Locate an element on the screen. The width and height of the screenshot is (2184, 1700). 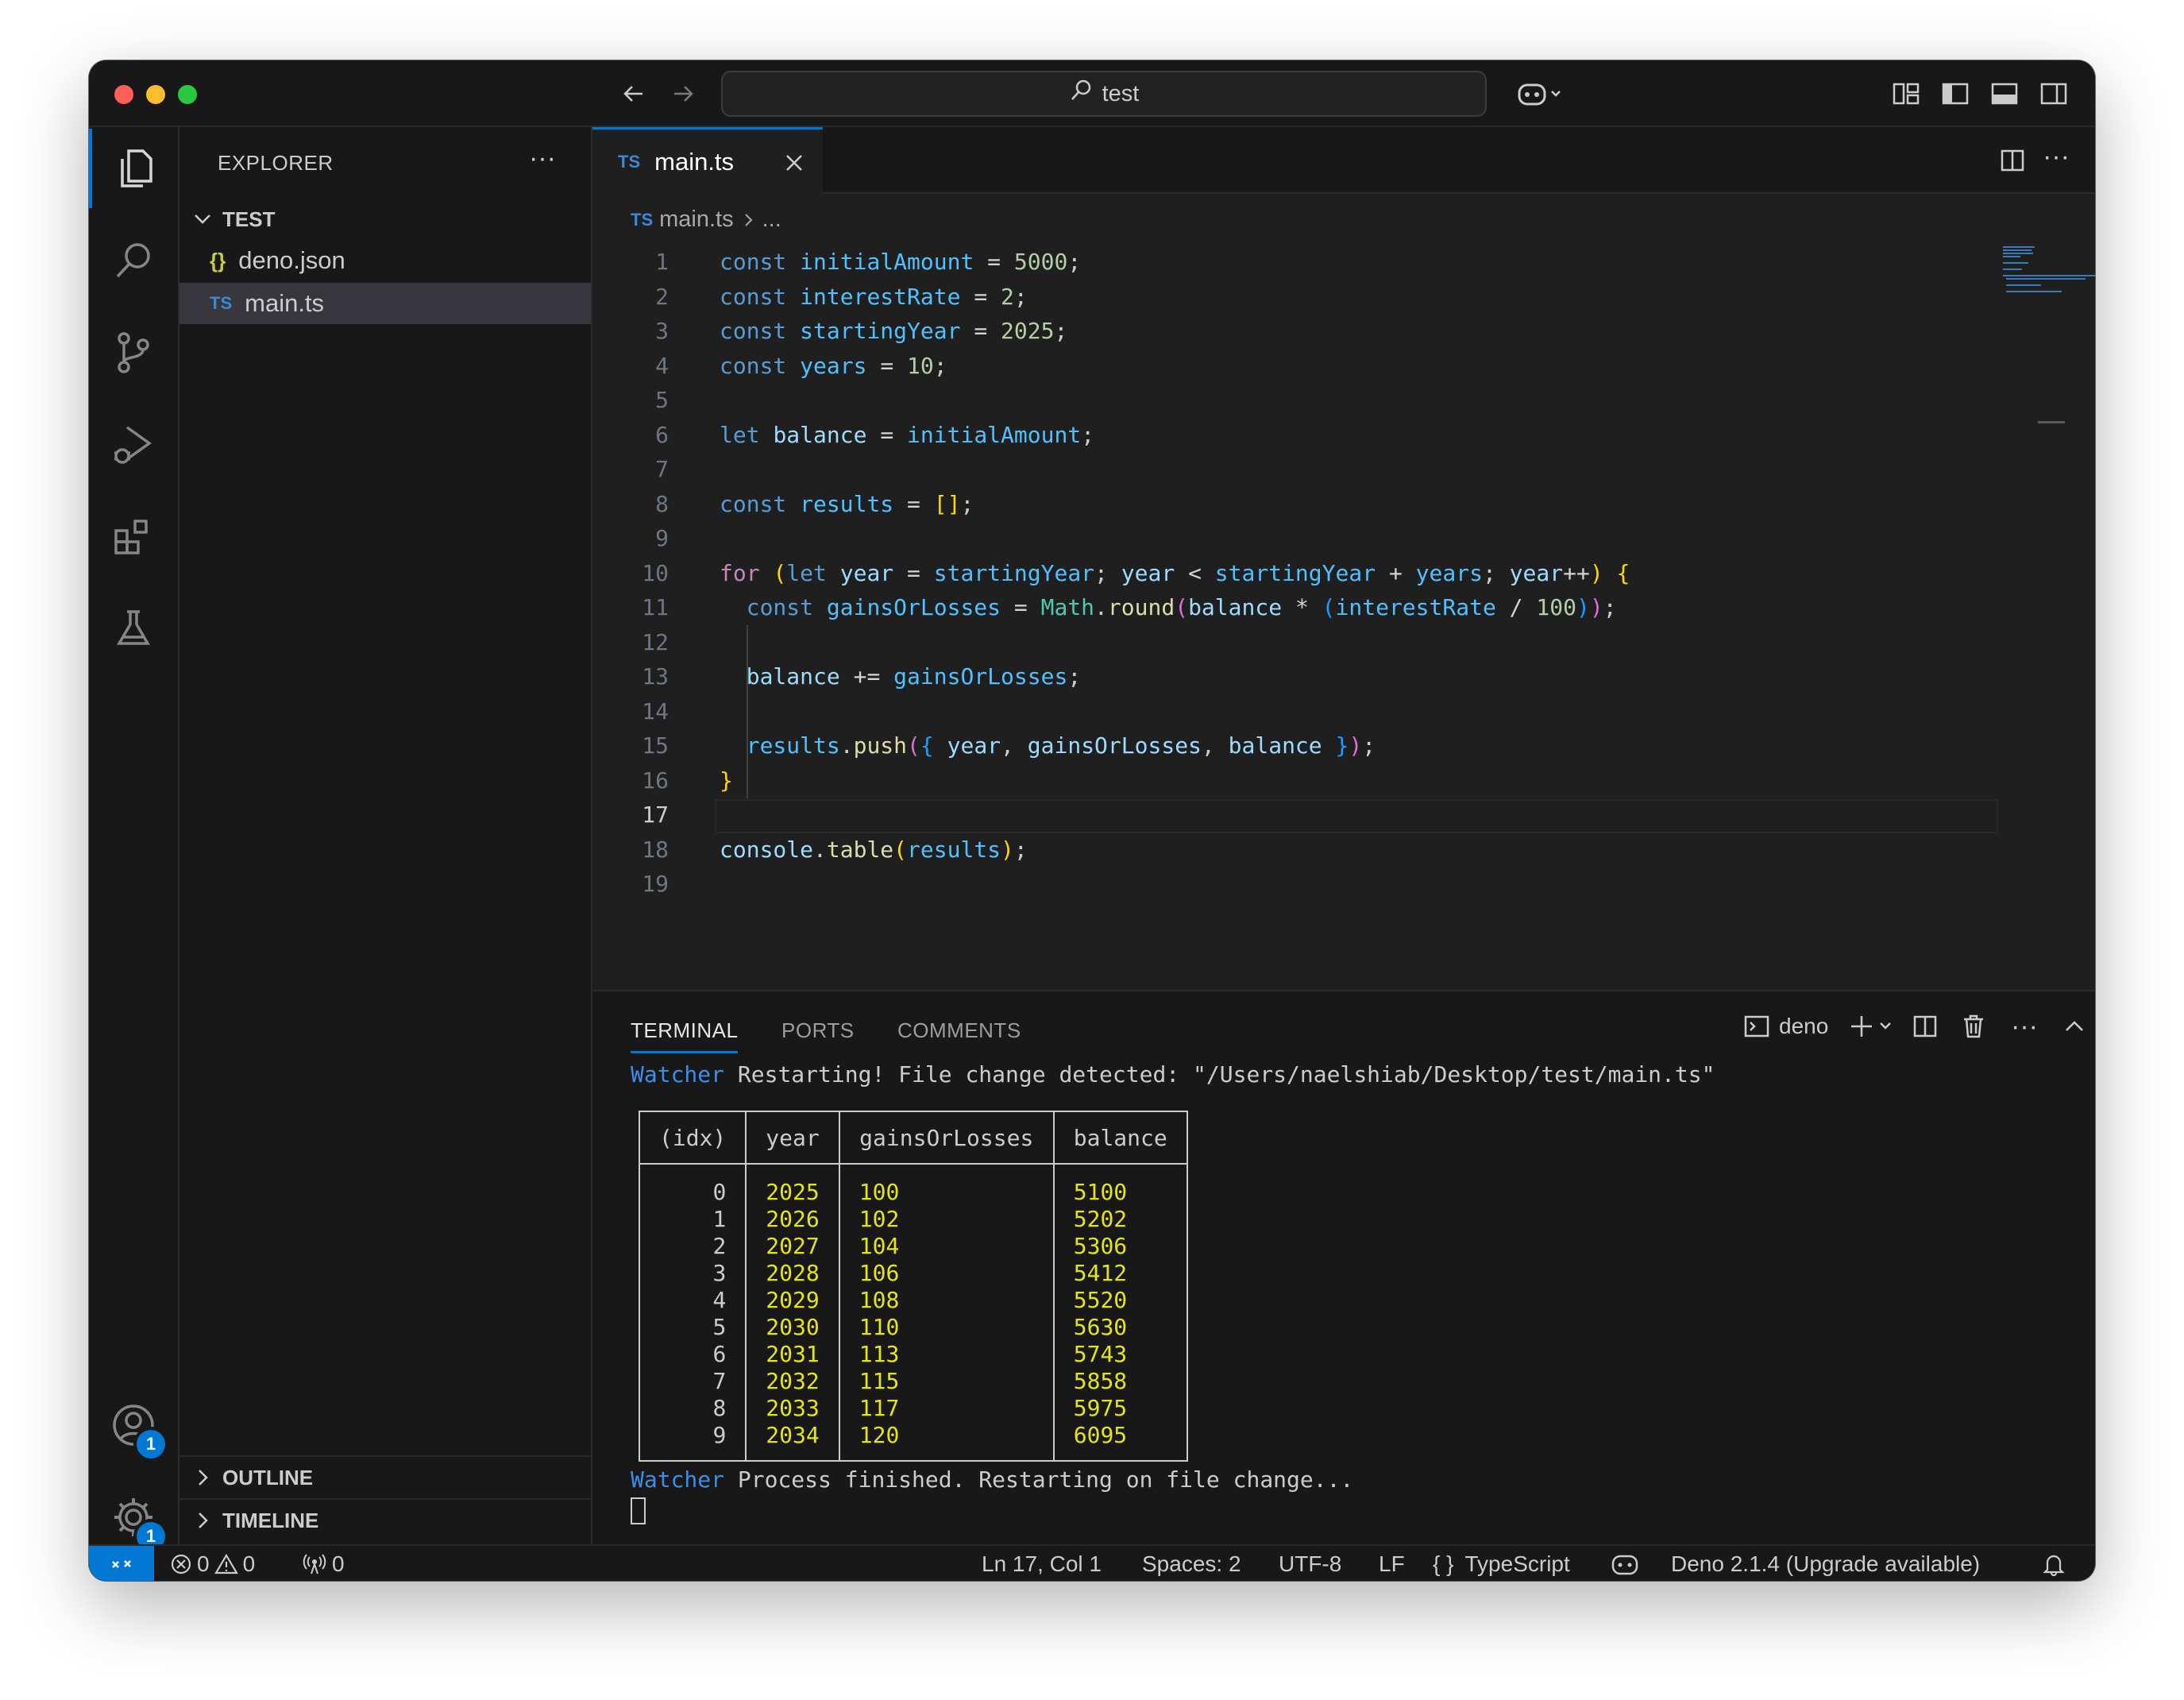
testing-icon is located at coordinates (133, 629).